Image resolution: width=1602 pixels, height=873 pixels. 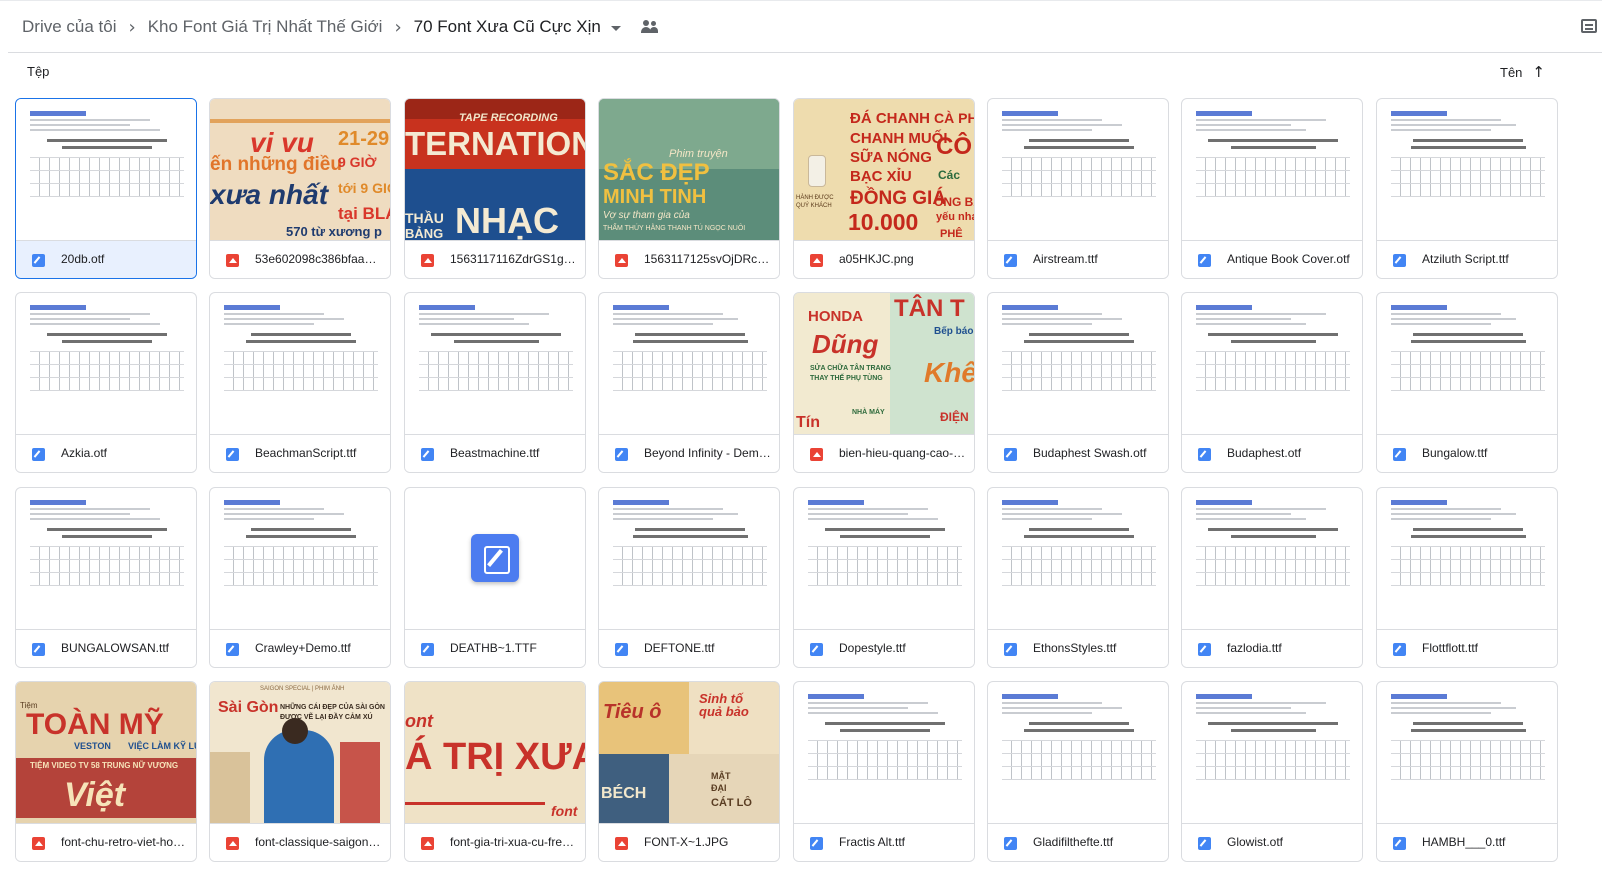 I want to click on shared-people-icon, so click(x=649, y=27).